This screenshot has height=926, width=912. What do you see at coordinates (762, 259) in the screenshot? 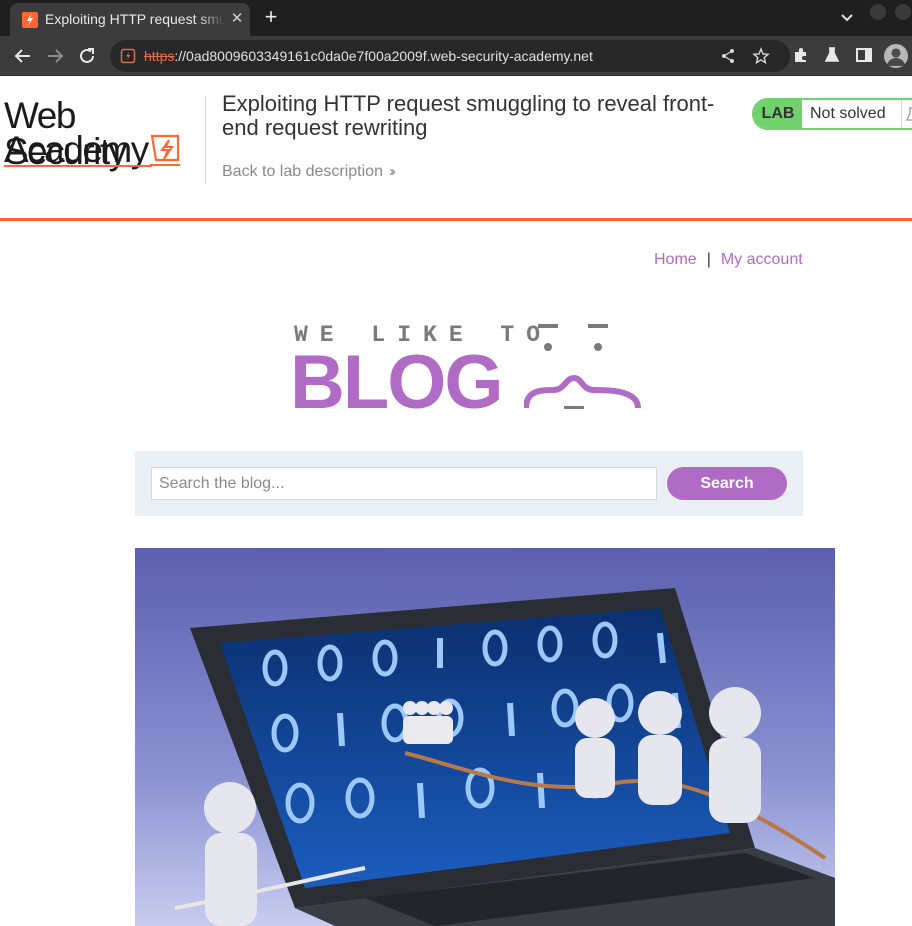
I see `my-account-link: My account` at bounding box center [762, 259].